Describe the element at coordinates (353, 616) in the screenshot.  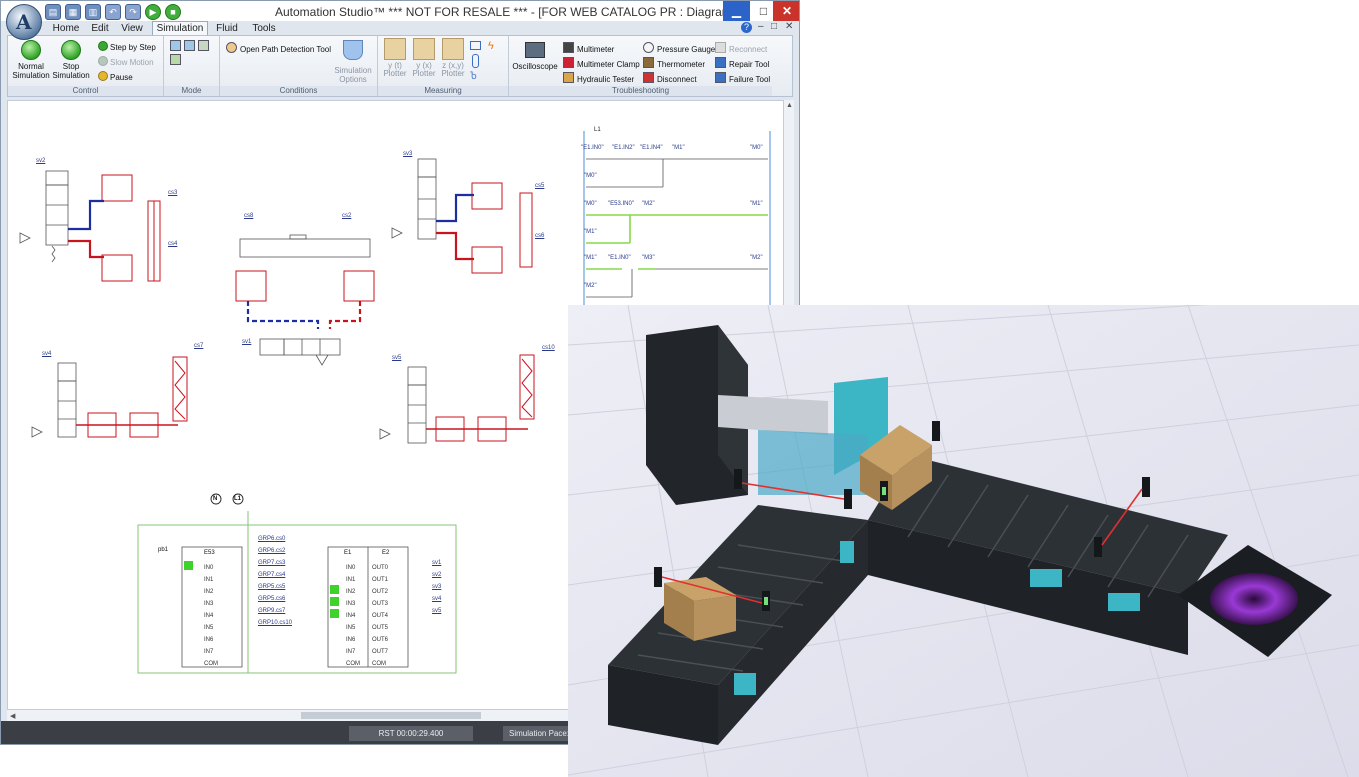
I see `e1-input-list: IN0 IN1 IN2 IN3 IN4 IN5 IN6 IN7 COM` at that location.